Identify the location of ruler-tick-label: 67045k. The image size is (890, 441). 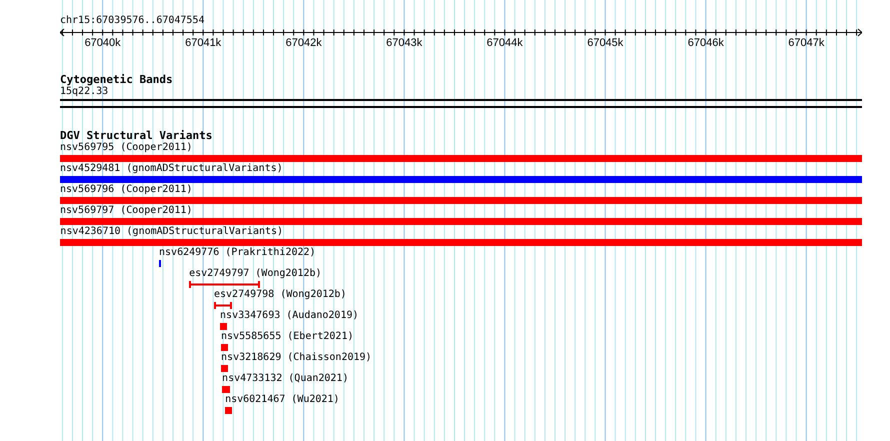
(605, 43).